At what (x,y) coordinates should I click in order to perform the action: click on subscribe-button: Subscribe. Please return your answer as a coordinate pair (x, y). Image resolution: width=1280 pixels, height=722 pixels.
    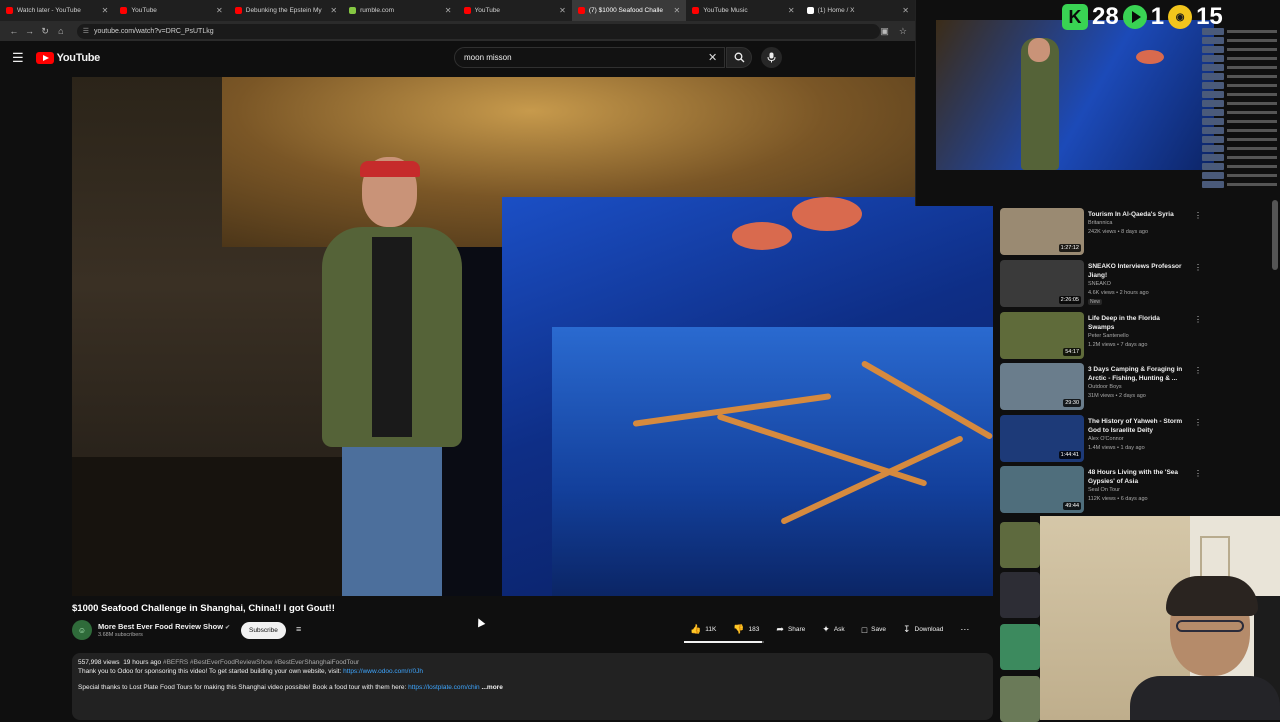
    Looking at the image, I should click on (263, 630).